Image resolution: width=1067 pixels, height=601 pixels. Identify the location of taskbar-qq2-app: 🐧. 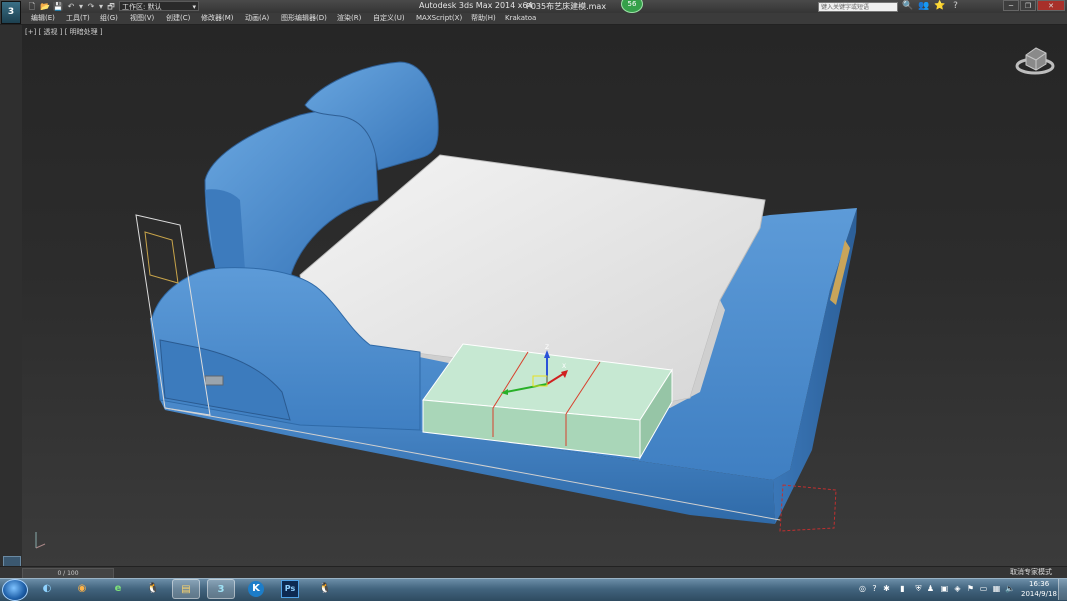
(325, 589).